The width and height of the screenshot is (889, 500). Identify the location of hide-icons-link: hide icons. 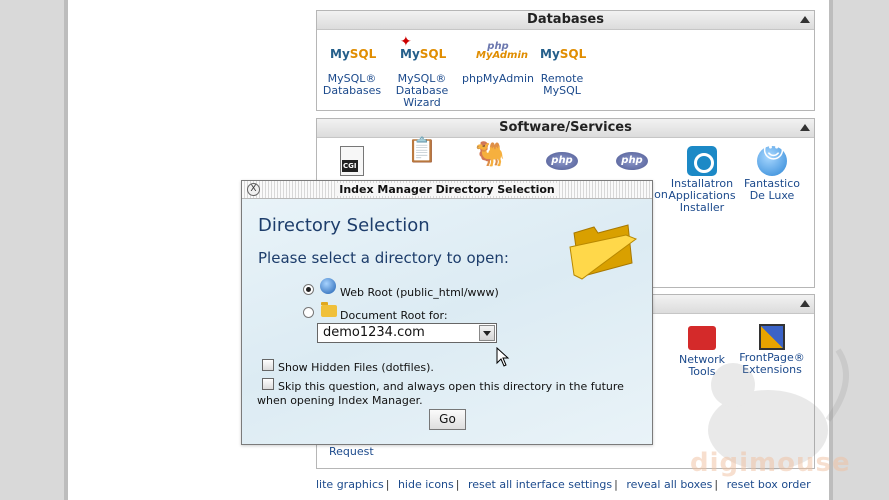
(426, 484).